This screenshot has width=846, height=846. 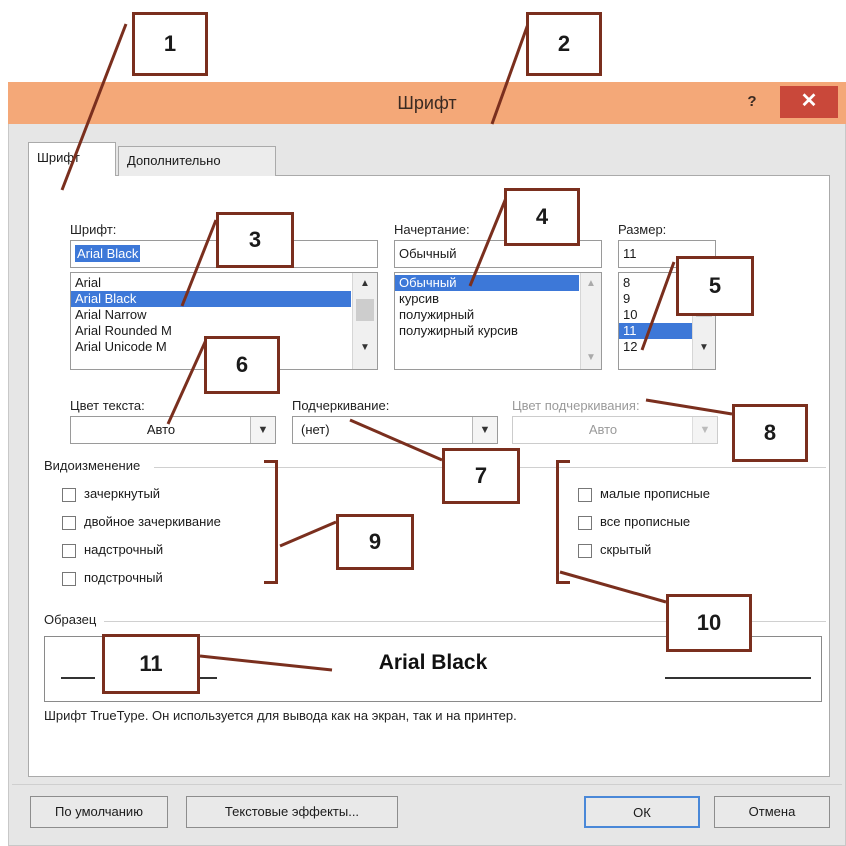 What do you see at coordinates (590, 321) in the screenshot?
I see `style-list-scrollbar: ▲ ▼` at bounding box center [590, 321].